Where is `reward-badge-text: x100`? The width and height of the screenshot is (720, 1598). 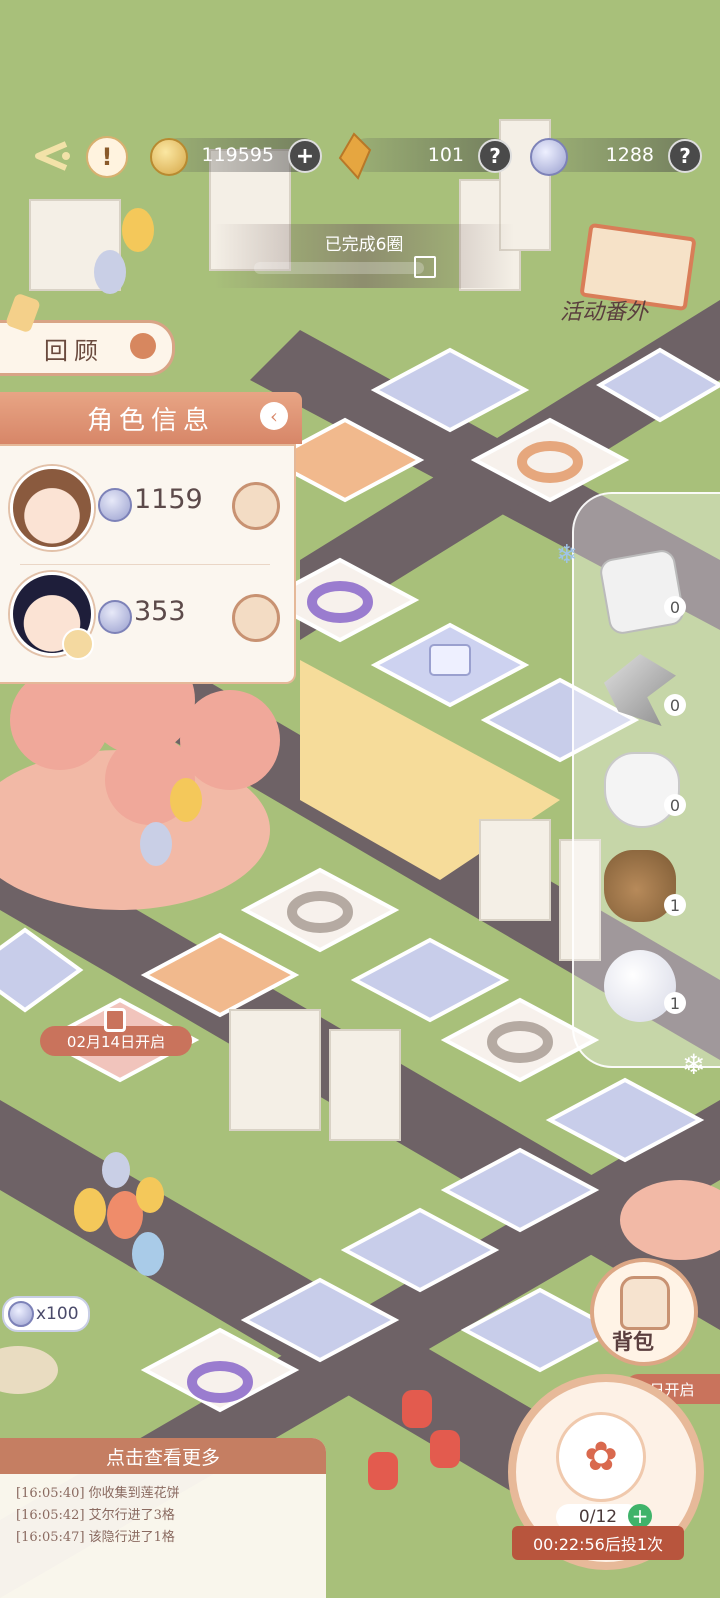
reward-badge-text: x100 is located at coordinates (57, 1314).